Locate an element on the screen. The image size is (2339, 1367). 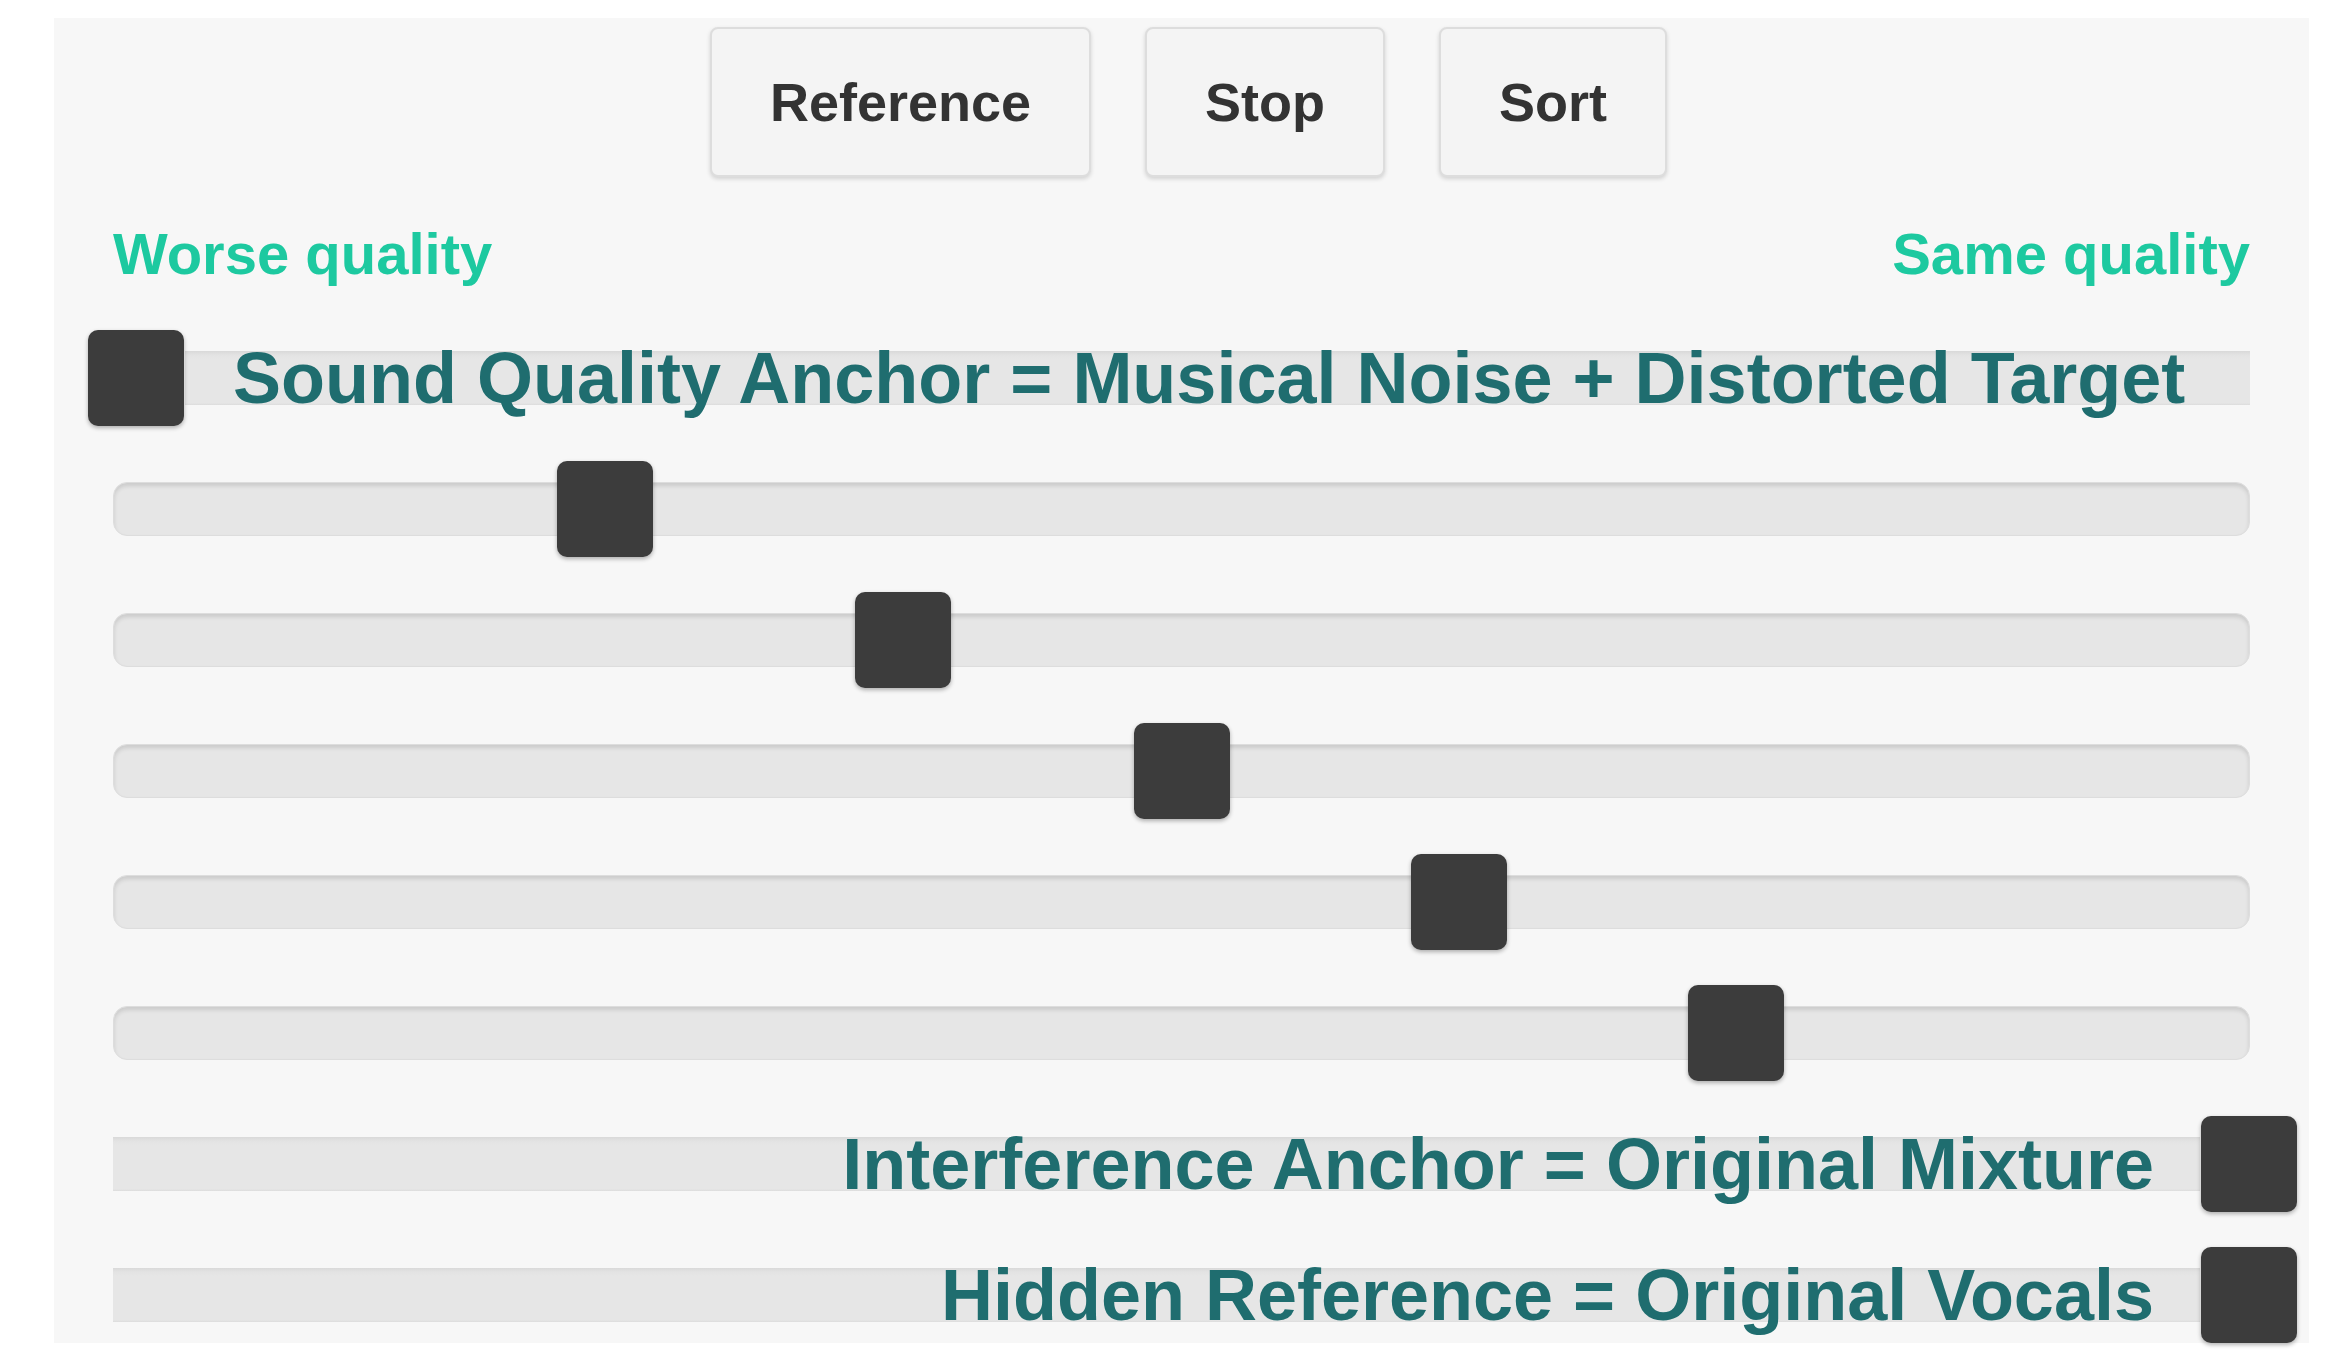
player-button: Sort is located at coordinates (1553, 102).